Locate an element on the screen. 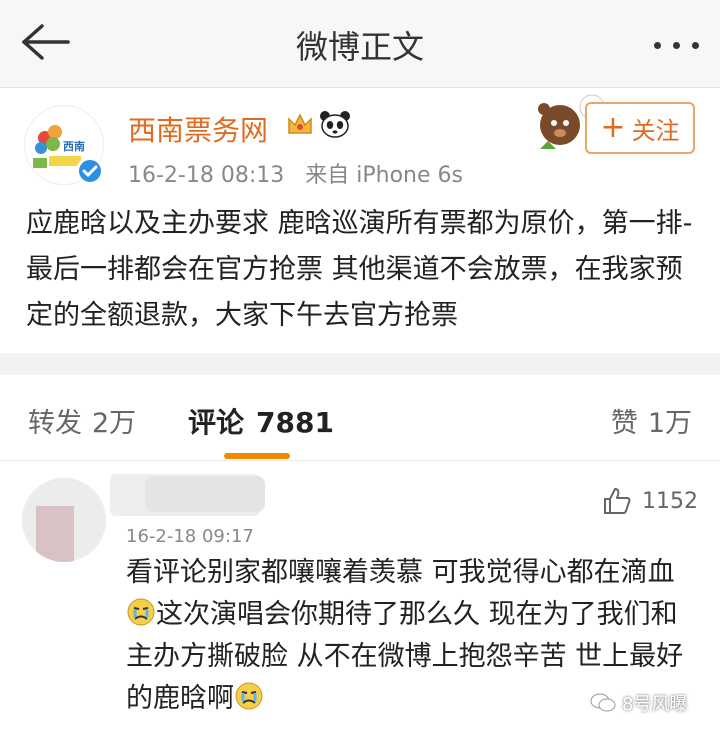  section-divider is located at coordinates (360, 364).